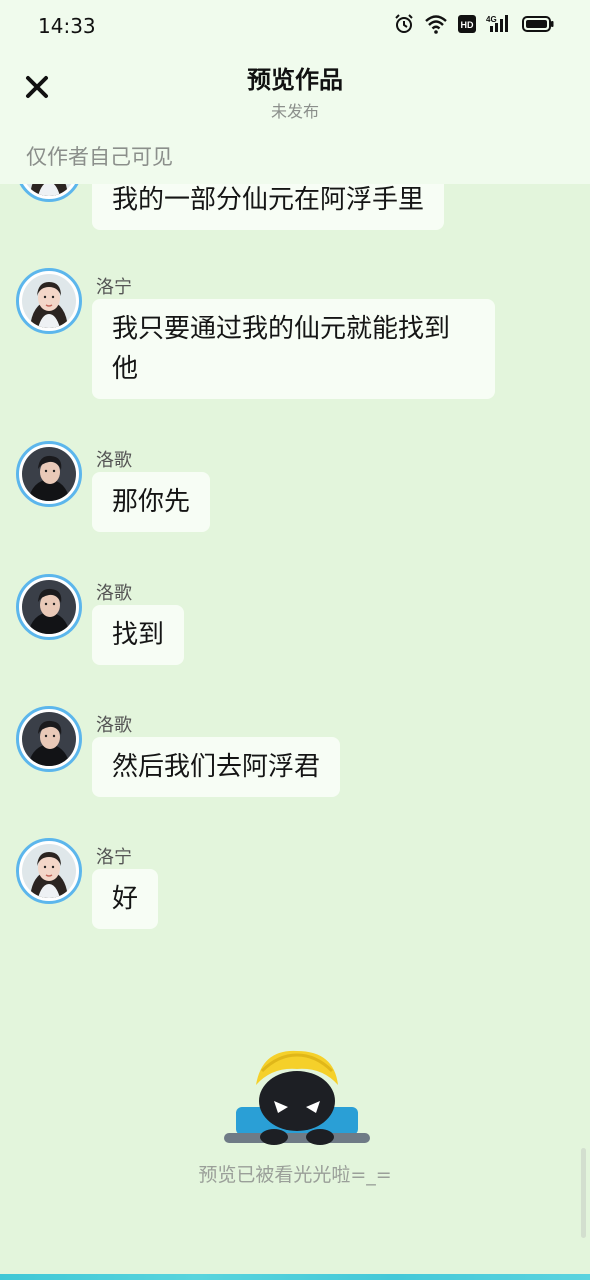  What do you see at coordinates (295, 80) in the screenshot?
I see `page-title: 预览作品` at bounding box center [295, 80].